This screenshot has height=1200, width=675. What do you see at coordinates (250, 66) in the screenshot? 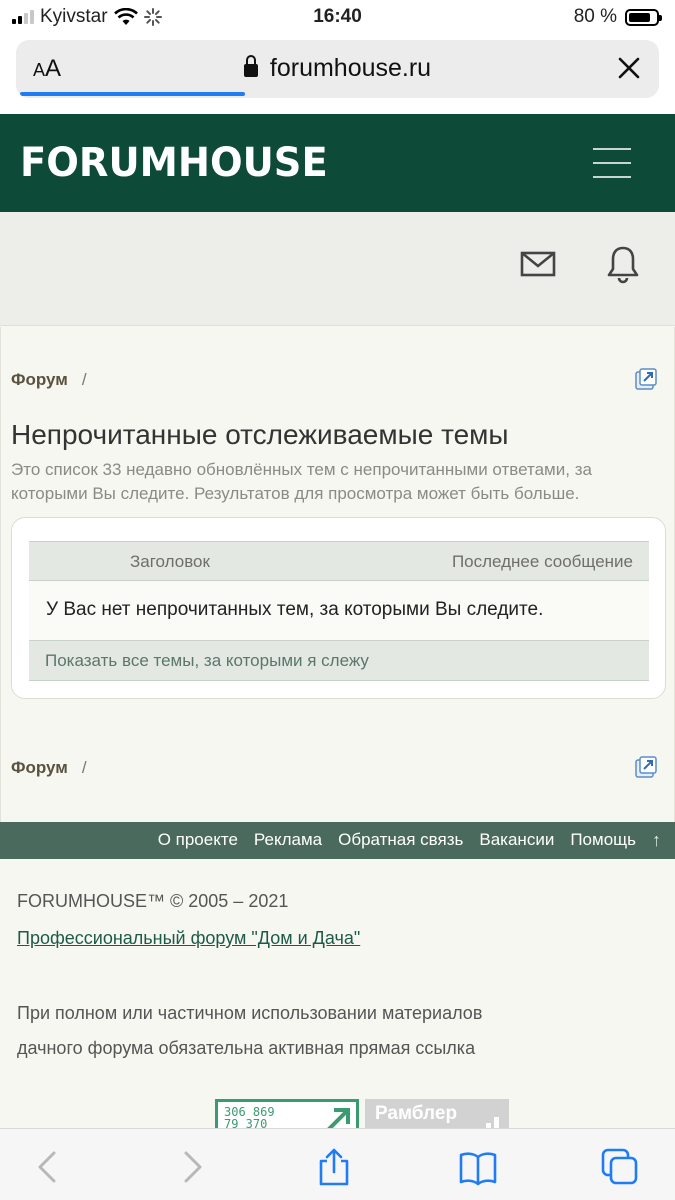
I see `lock-icon` at bounding box center [250, 66].